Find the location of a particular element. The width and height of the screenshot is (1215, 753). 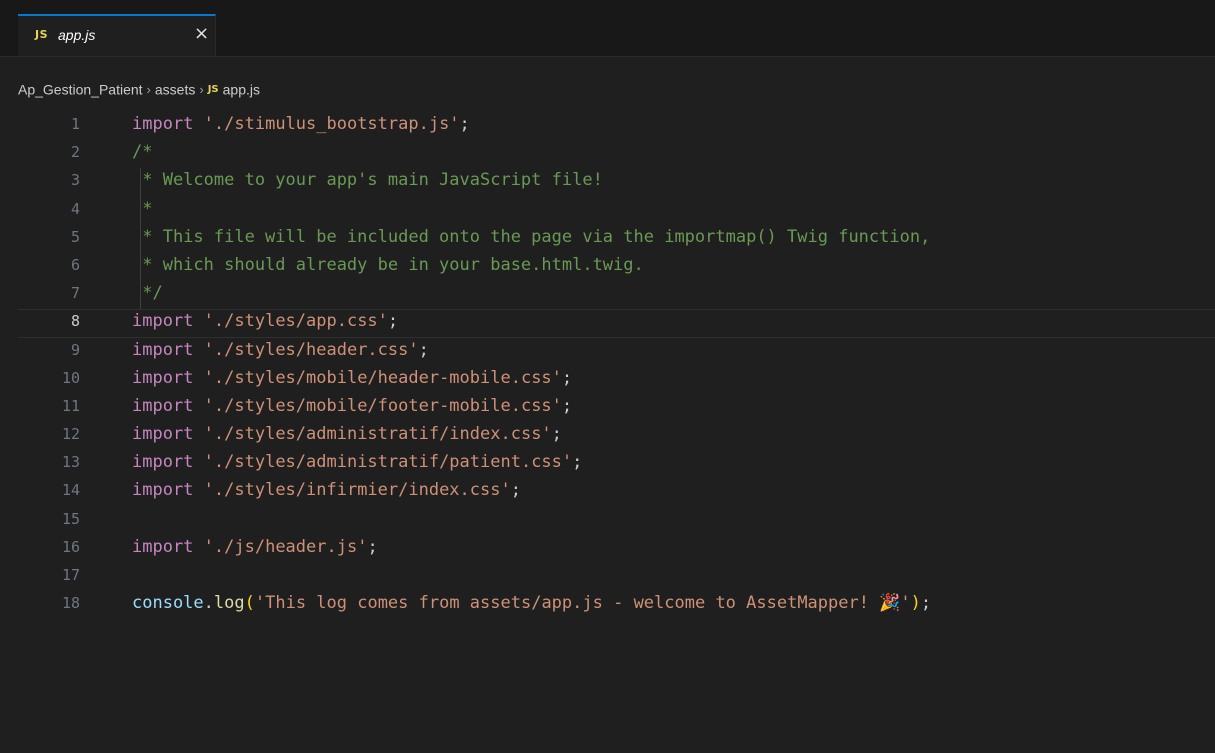

code-line: 14 import './styles/infirmier/index.css'; is located at coordinates (616, 492).